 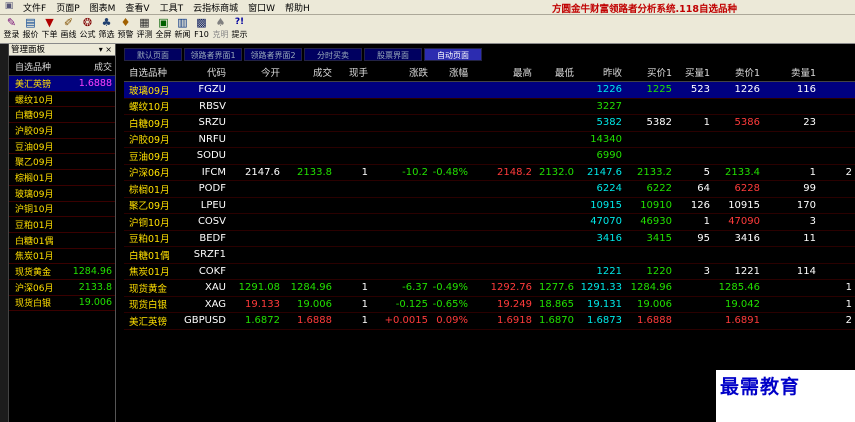 I want to click on grid-header-chg: 涨跌, so click(x=398, y=71).